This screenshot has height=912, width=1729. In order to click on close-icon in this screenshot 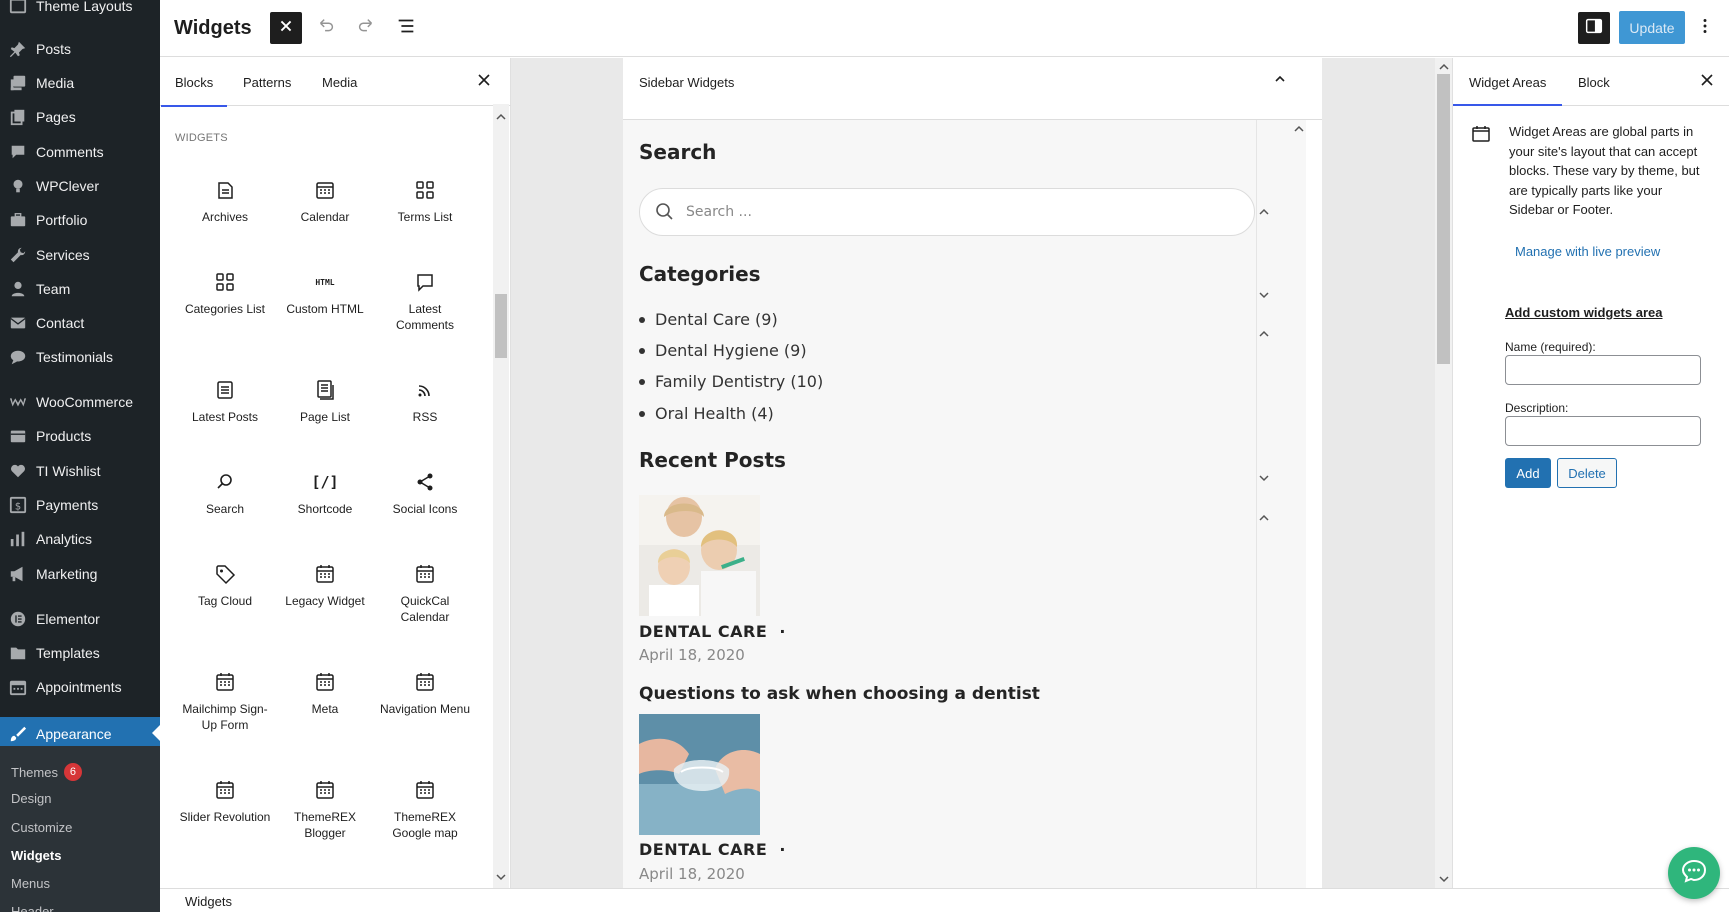, I will do `click(286, 28)`.